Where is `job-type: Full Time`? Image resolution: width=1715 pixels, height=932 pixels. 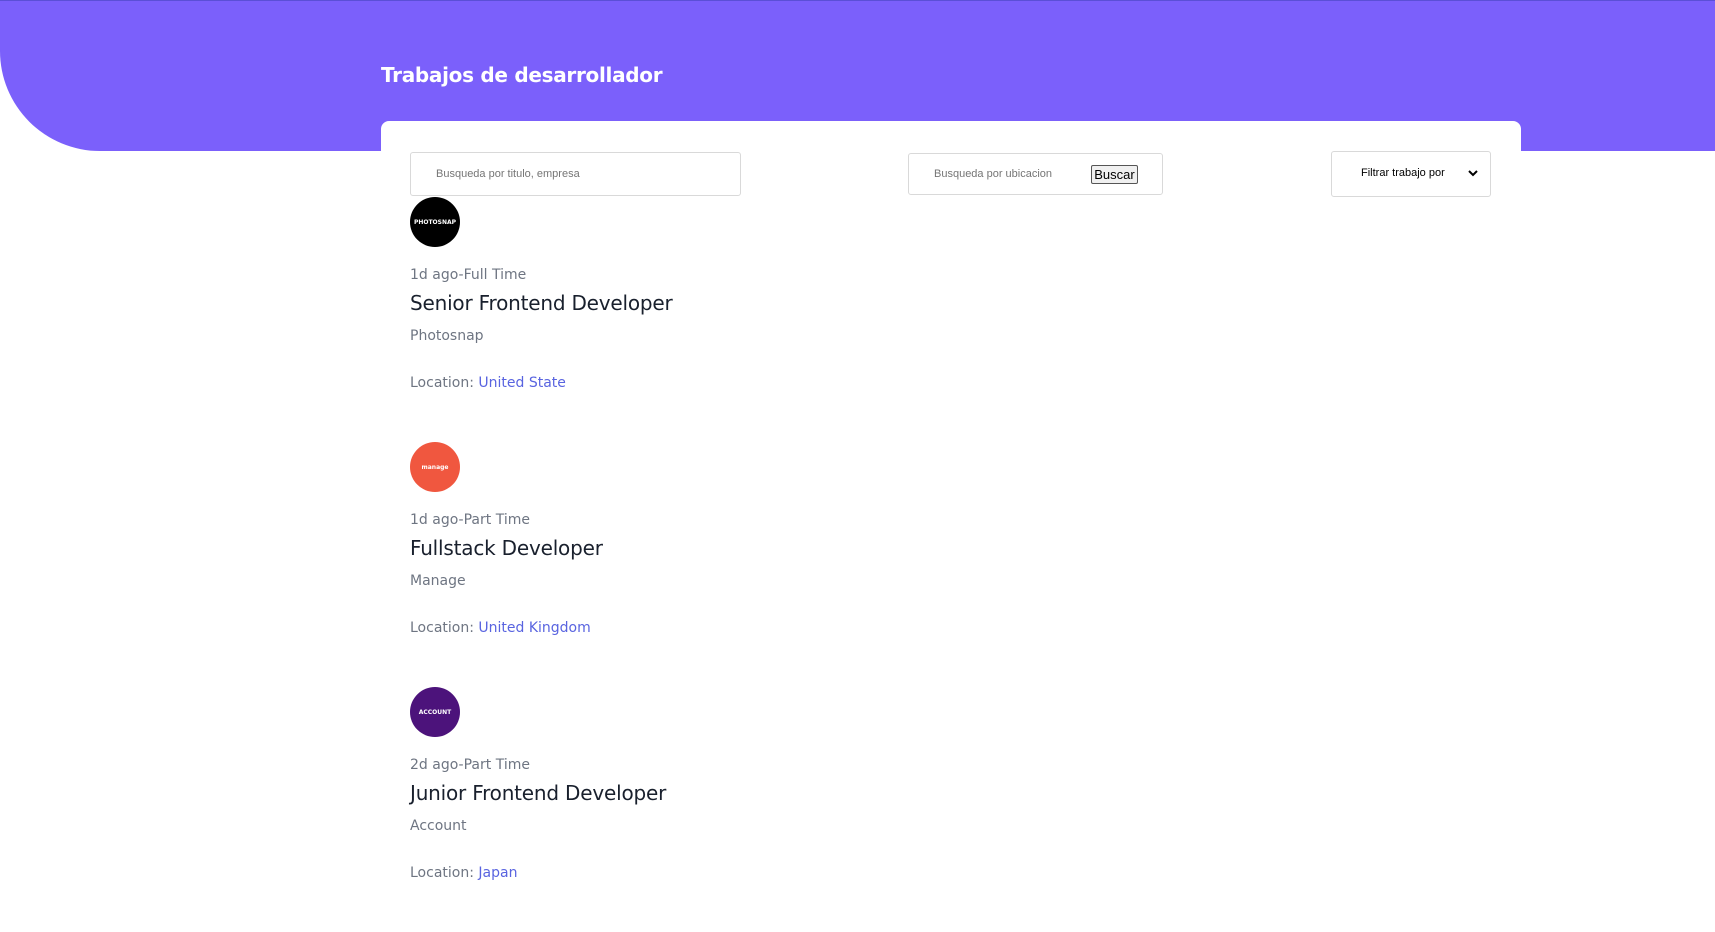 job-type: Full Time is located at coordinates (495, 275).